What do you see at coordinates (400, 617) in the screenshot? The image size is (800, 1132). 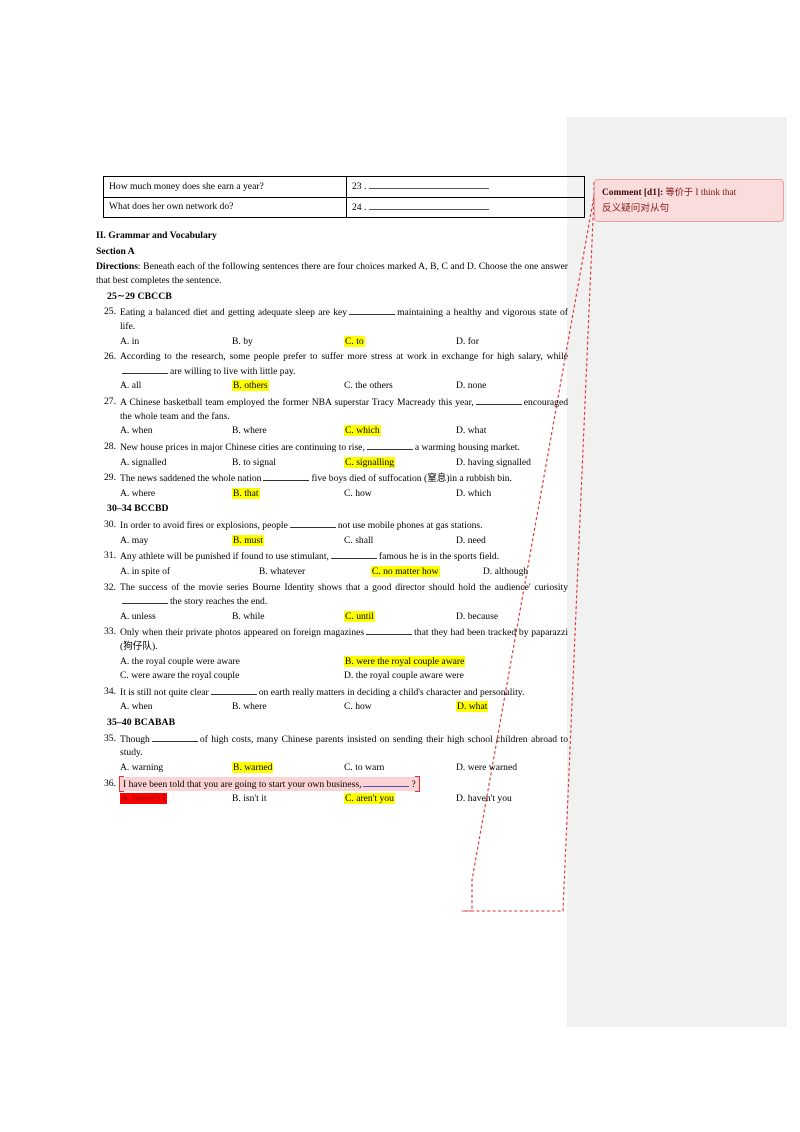 I see `option-c: C. until` at bounding box center [400, 617].